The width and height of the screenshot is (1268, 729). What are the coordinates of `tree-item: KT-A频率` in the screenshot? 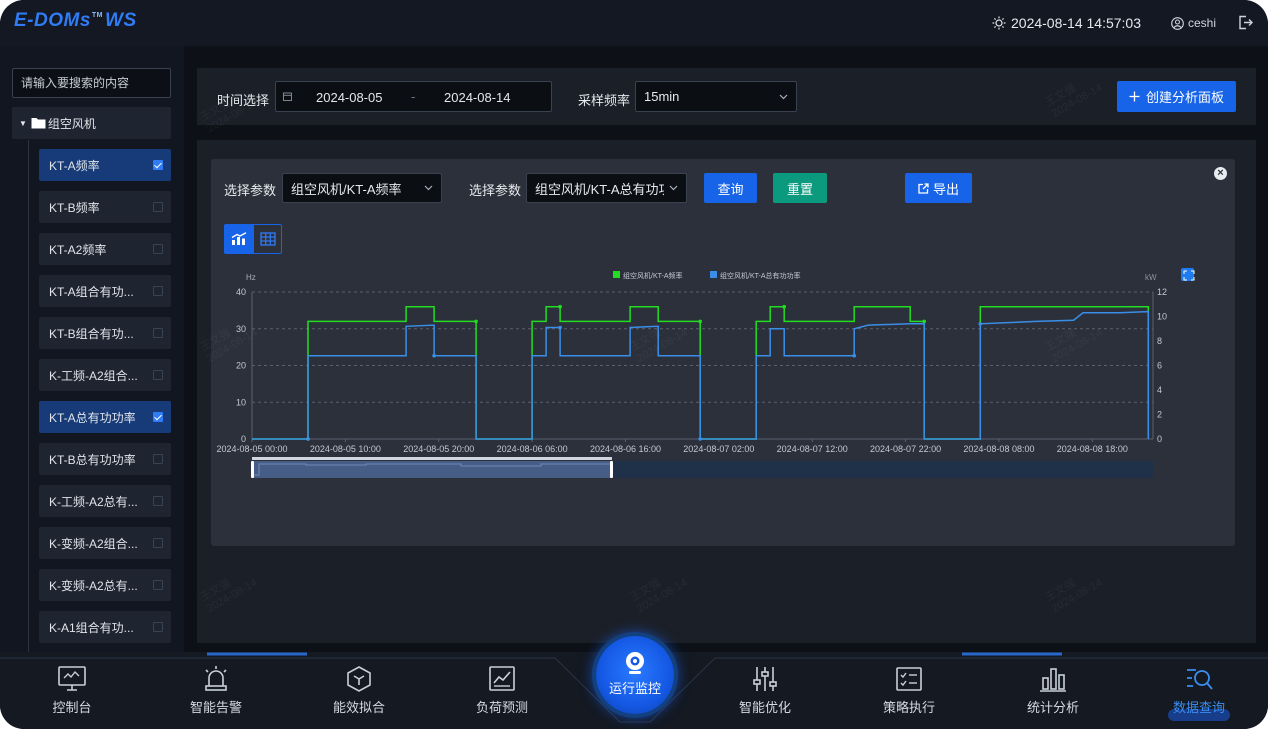 It's located at (105, 165).